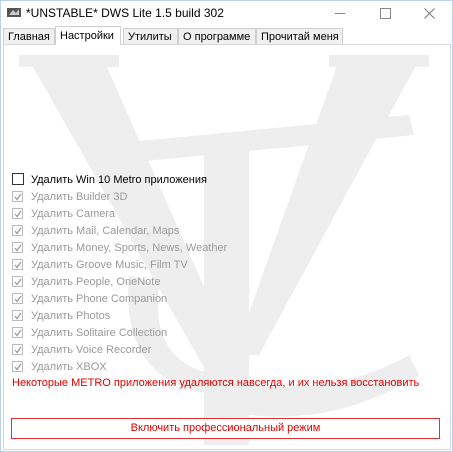 Image resolution: width=453 pixels, height=452 pixels. What do you see at coordinates (105, 231) in the screenshot?
I see `app-checkbox-label: Удалить Mail, Calendar, Maps` at bounding box center [105, 231].